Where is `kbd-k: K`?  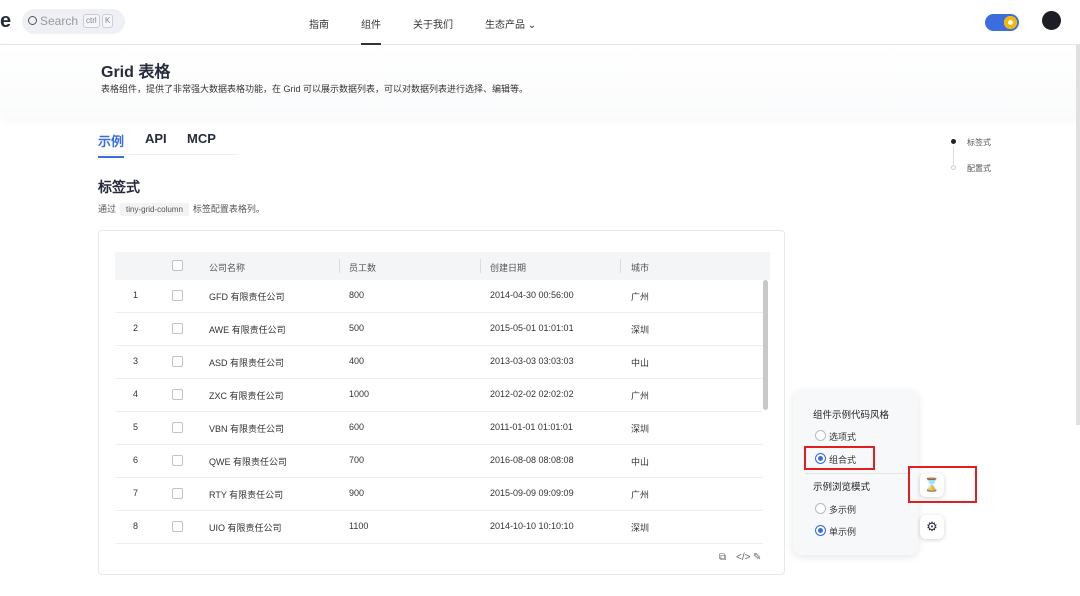 kbd-k: K is located at coordinates (108, 21).